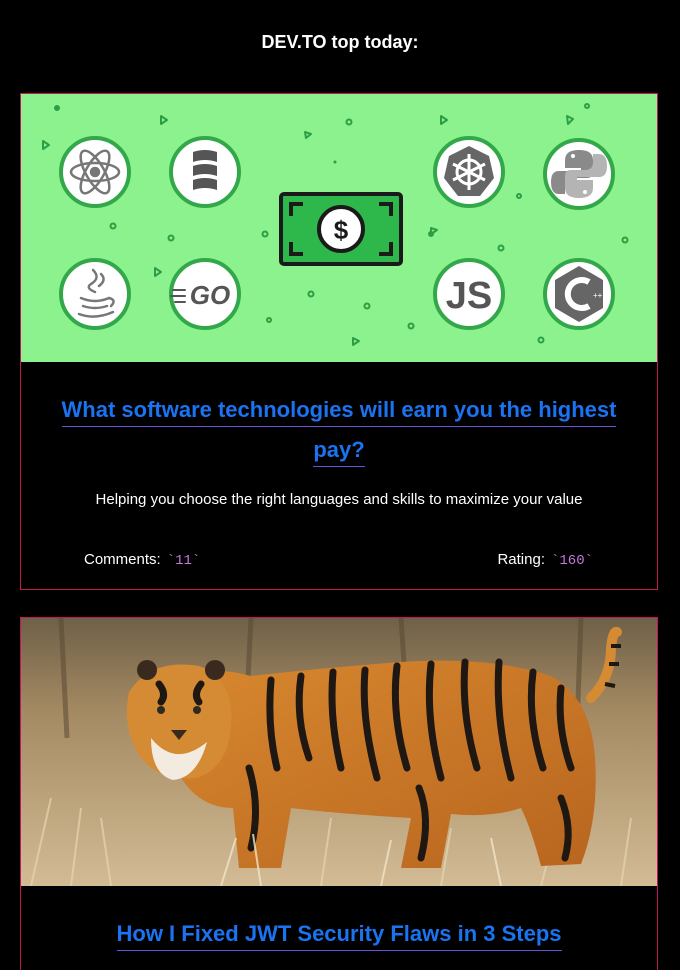 The height and width of the screenshot is (970, 680). What do you see at coordinates (340, 42) in the screenshot?
I see `page-title: DEV.TO top today:` at bounding box center [340, 42].